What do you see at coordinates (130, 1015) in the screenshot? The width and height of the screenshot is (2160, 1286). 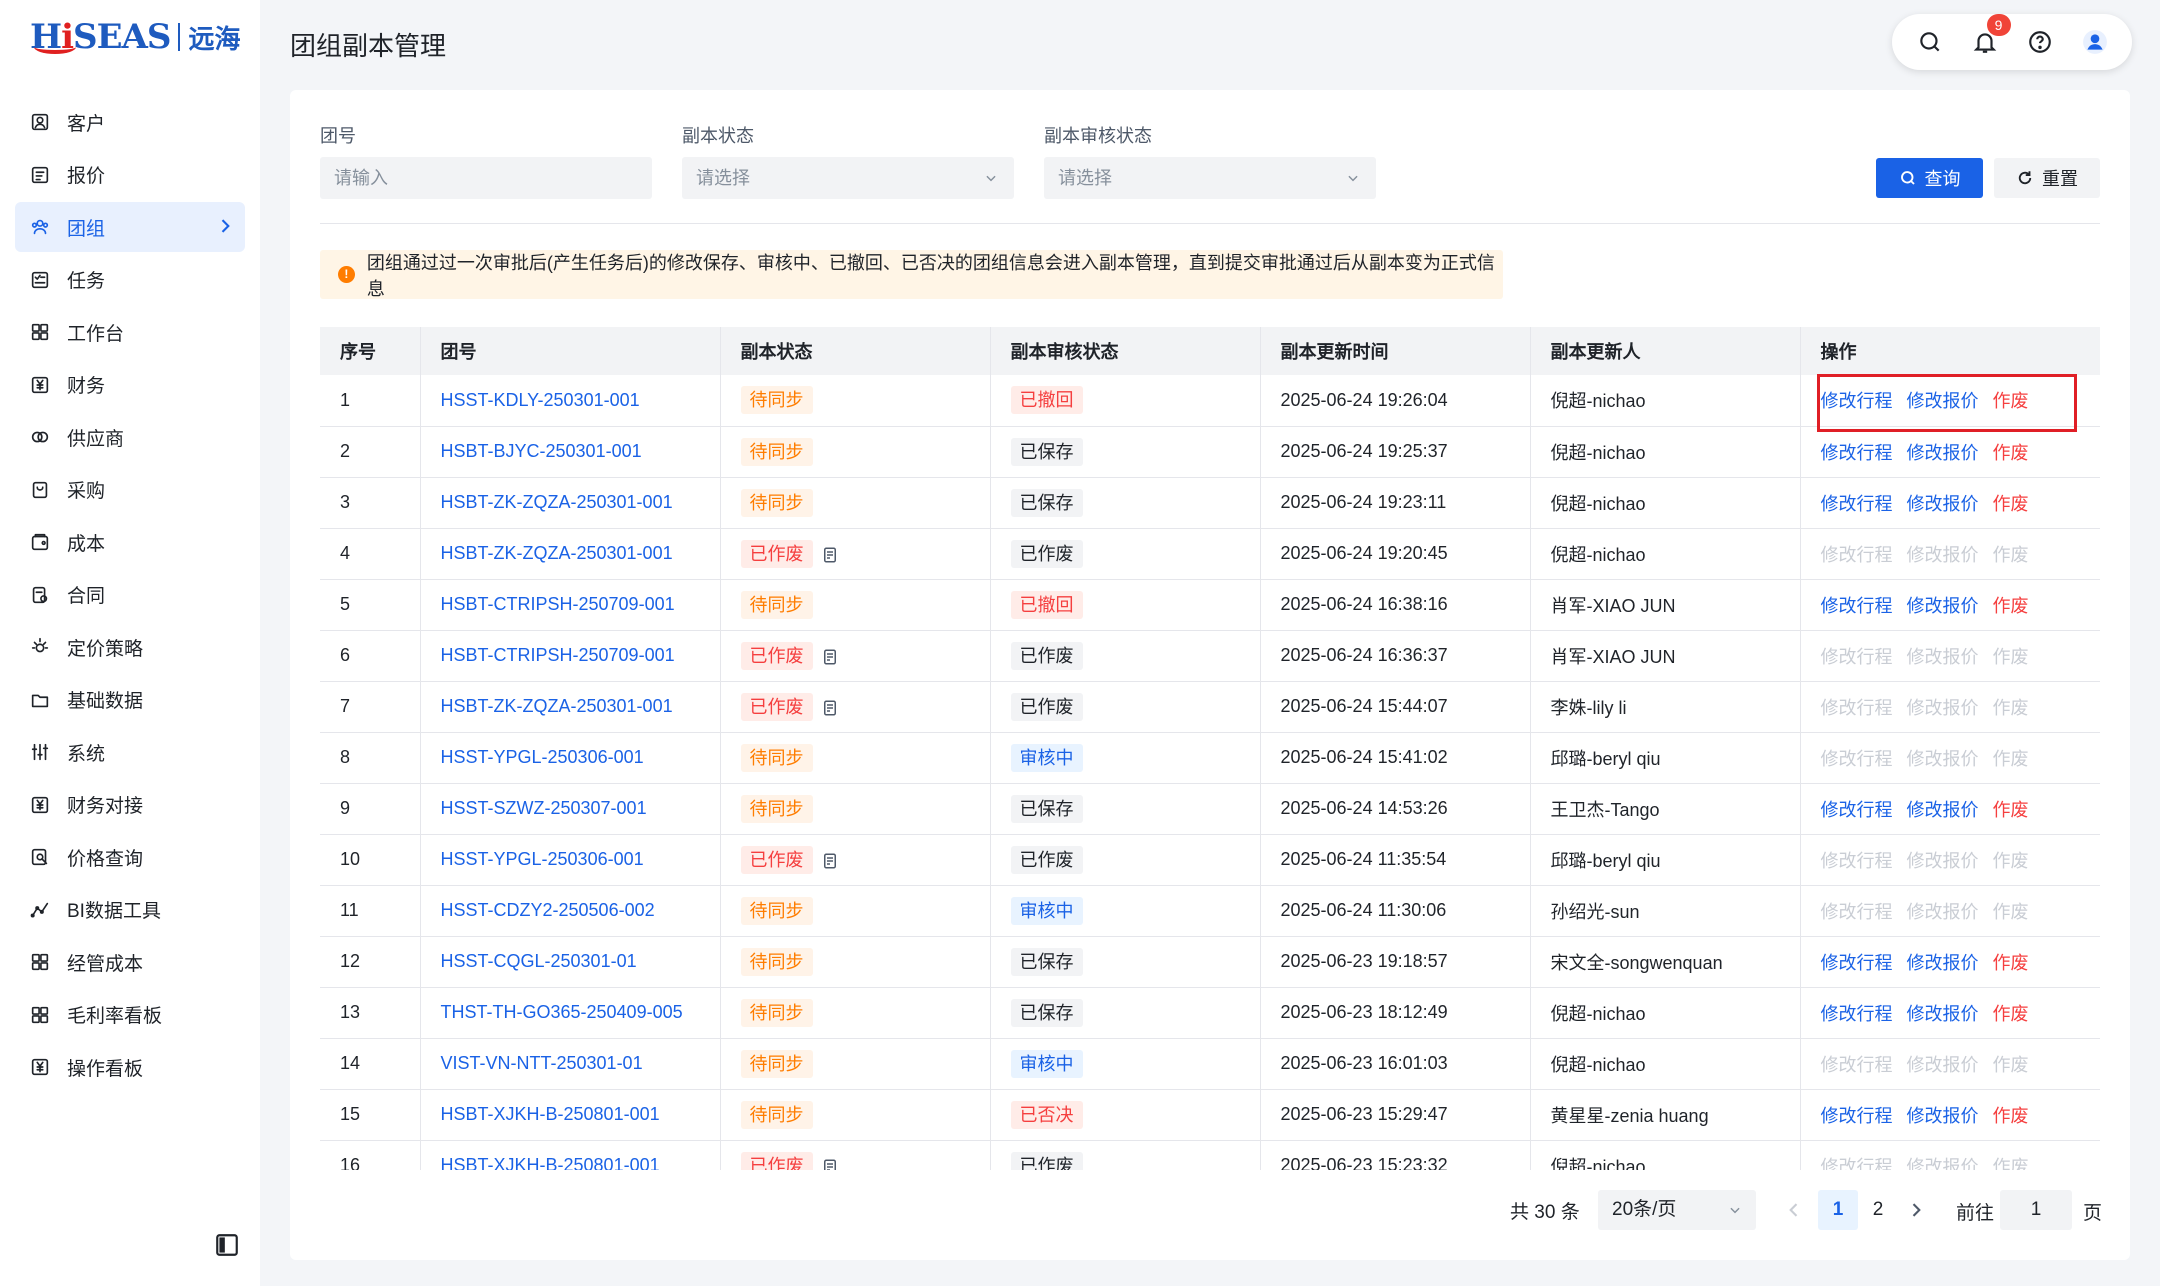 I see `sidebar-item-margin-dashboard: 毛利率看板` at bounding box center [130, 1015].